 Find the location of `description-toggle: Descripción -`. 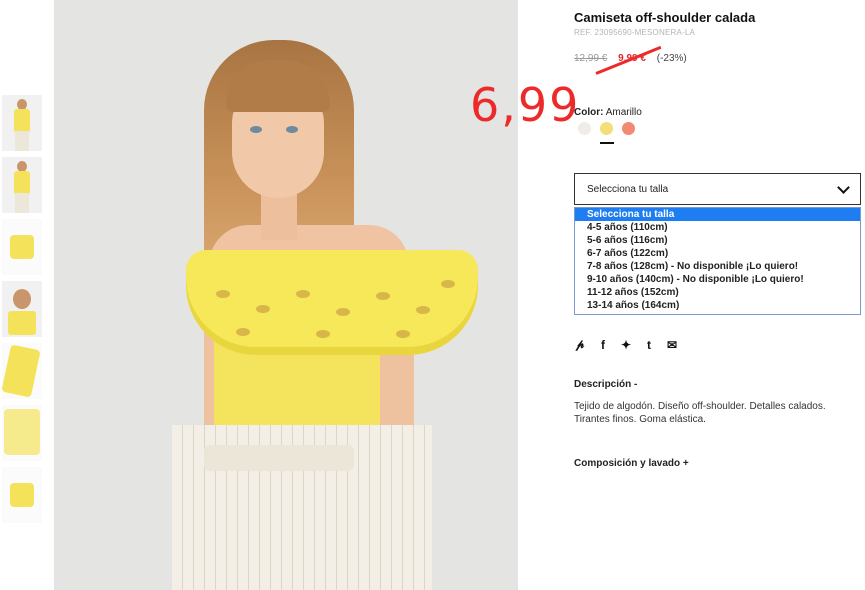

description-toggle: Descripción - is located at coordinates (605, 384).